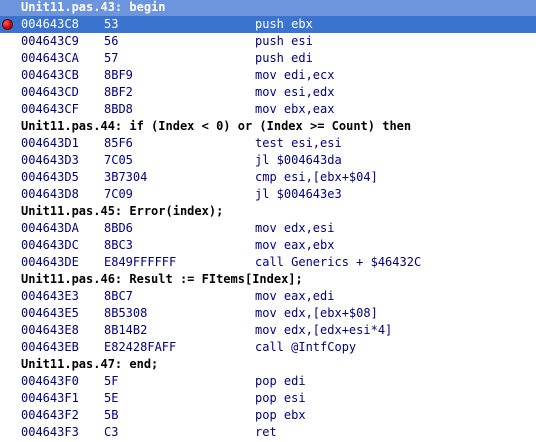  What do you see at coordinates (111, 41) in the screenshot?
I see `asm-bytes: 56` at bounding box center [111, 41].